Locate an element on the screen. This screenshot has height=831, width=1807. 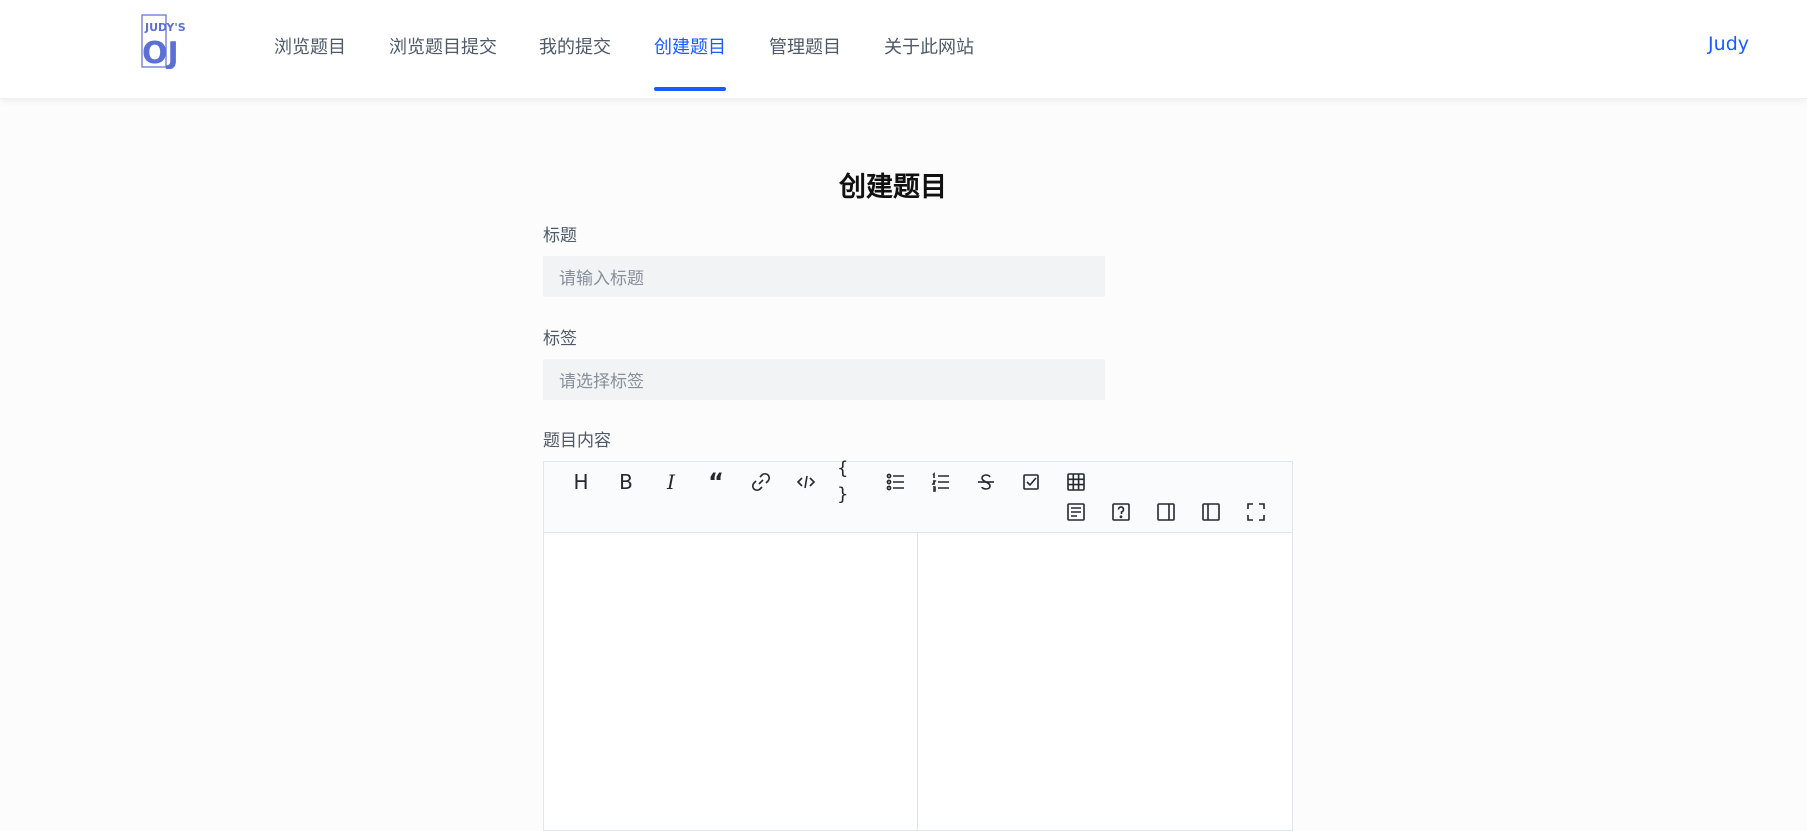
title-input: 请输入标题 is located at coordinates (824, 276).